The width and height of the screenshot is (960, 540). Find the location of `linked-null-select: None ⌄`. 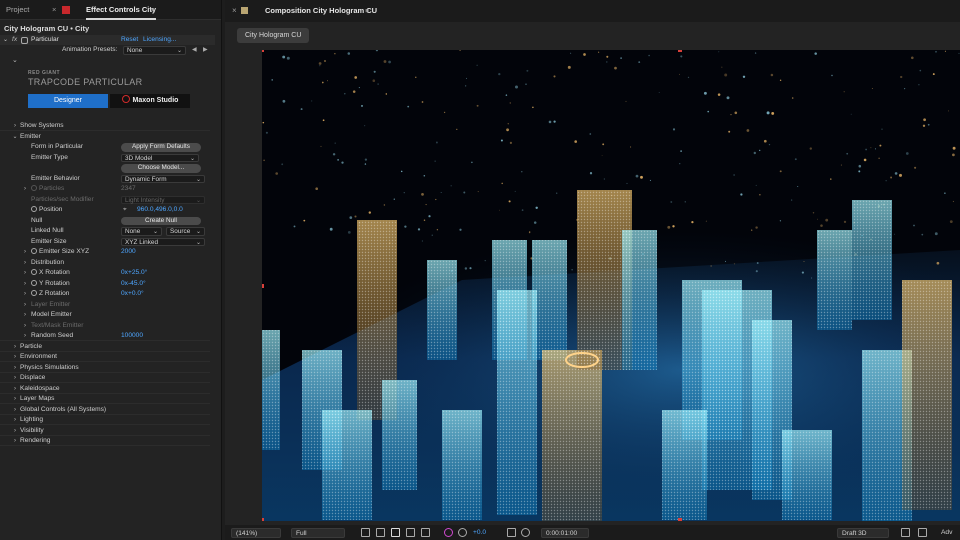

linked-null-select: None ⌄ is located at coordinates (141, 231).